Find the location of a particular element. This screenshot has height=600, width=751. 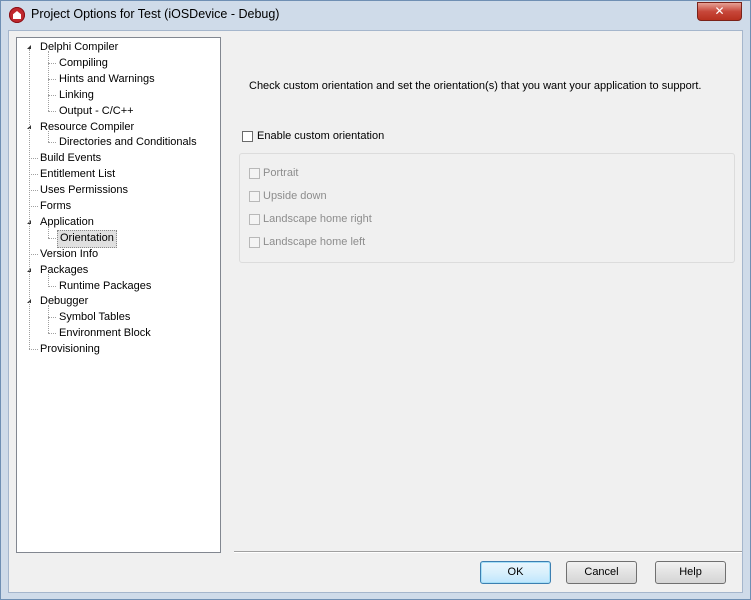

tree-item: Output - C/C++ is located at coordinates (96, 111).